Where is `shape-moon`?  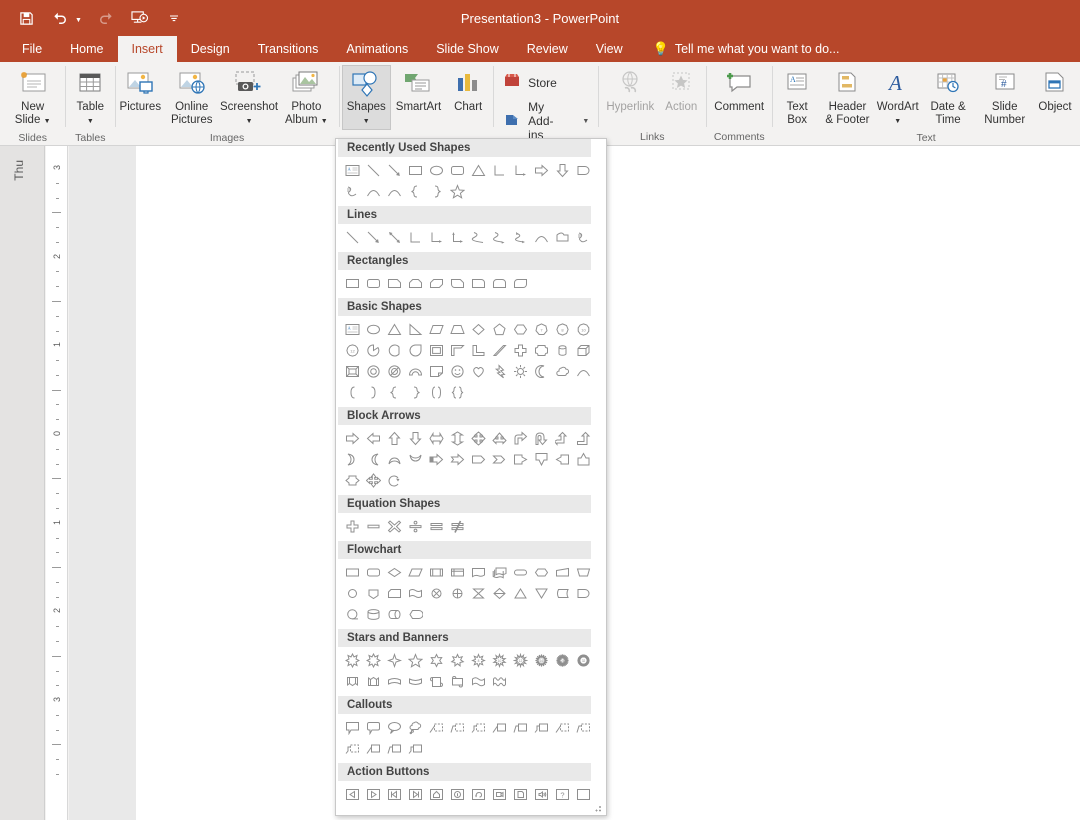 shape-moon is located at coordinates (541, 371).